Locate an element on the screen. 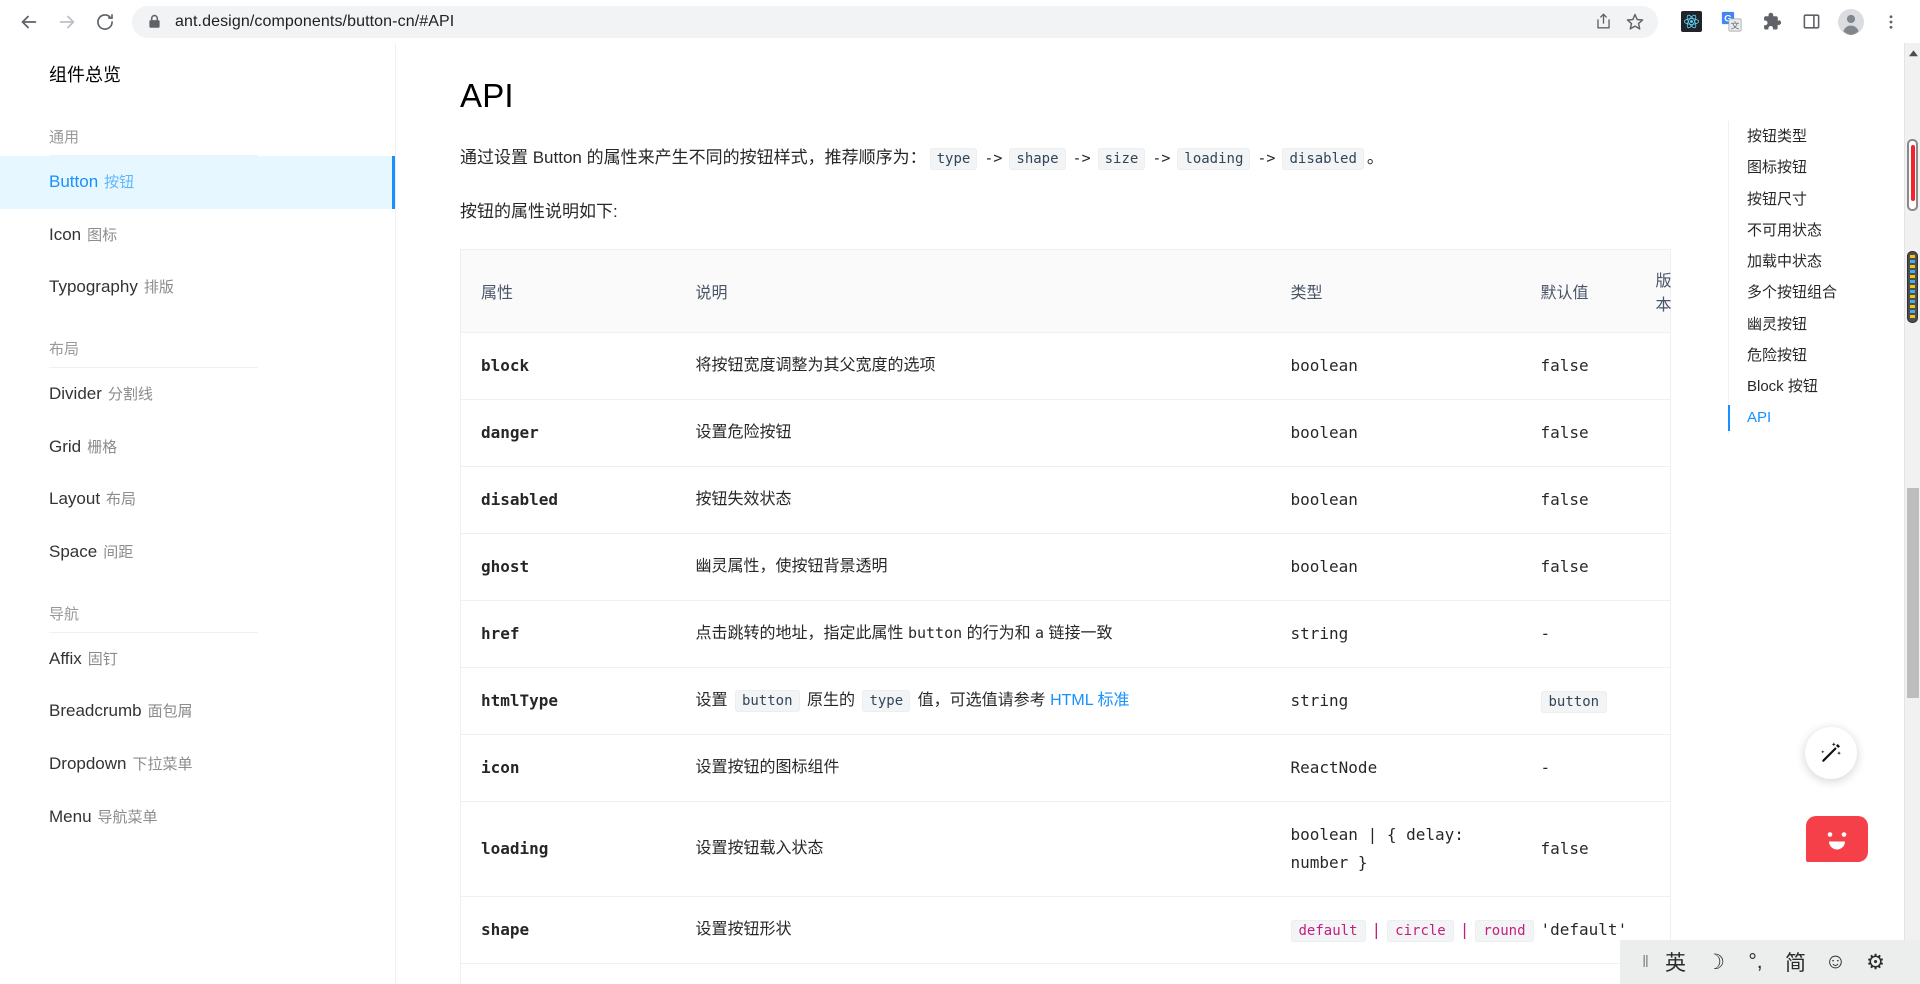 The width and height of the screenshot is (1920, 984). sidebar-group-title: 布局 is located at coordinates (64, 350).